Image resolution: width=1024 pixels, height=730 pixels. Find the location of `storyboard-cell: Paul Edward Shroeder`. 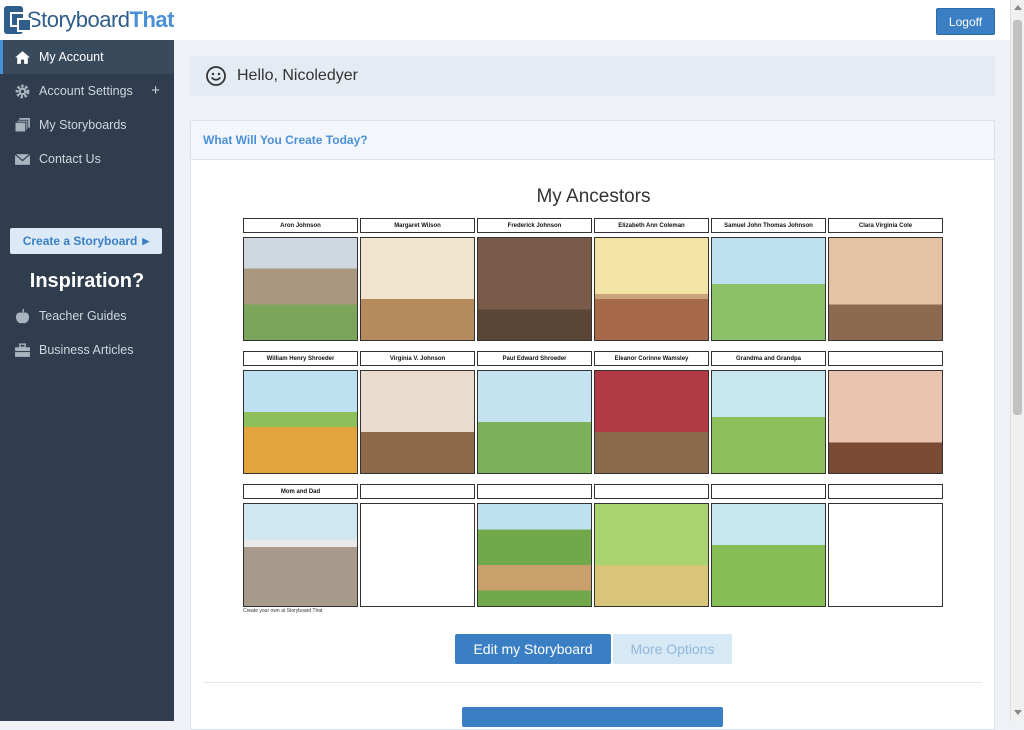

storyboard-cell: Paul Edward Shroeder is located at coordinates (534, 412).